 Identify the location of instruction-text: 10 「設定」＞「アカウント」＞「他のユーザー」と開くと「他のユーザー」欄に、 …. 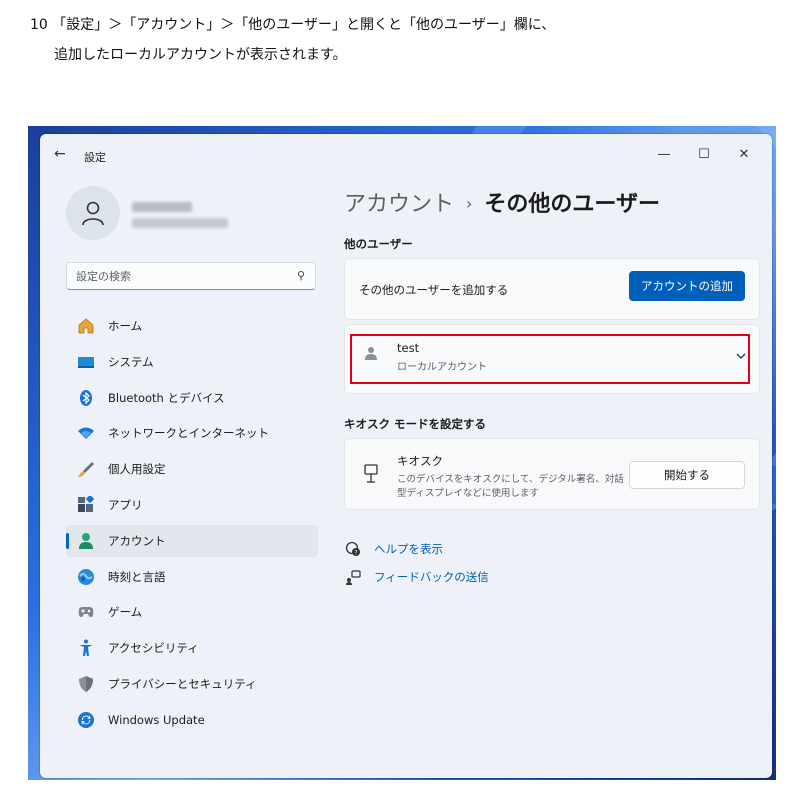
(400, 40).